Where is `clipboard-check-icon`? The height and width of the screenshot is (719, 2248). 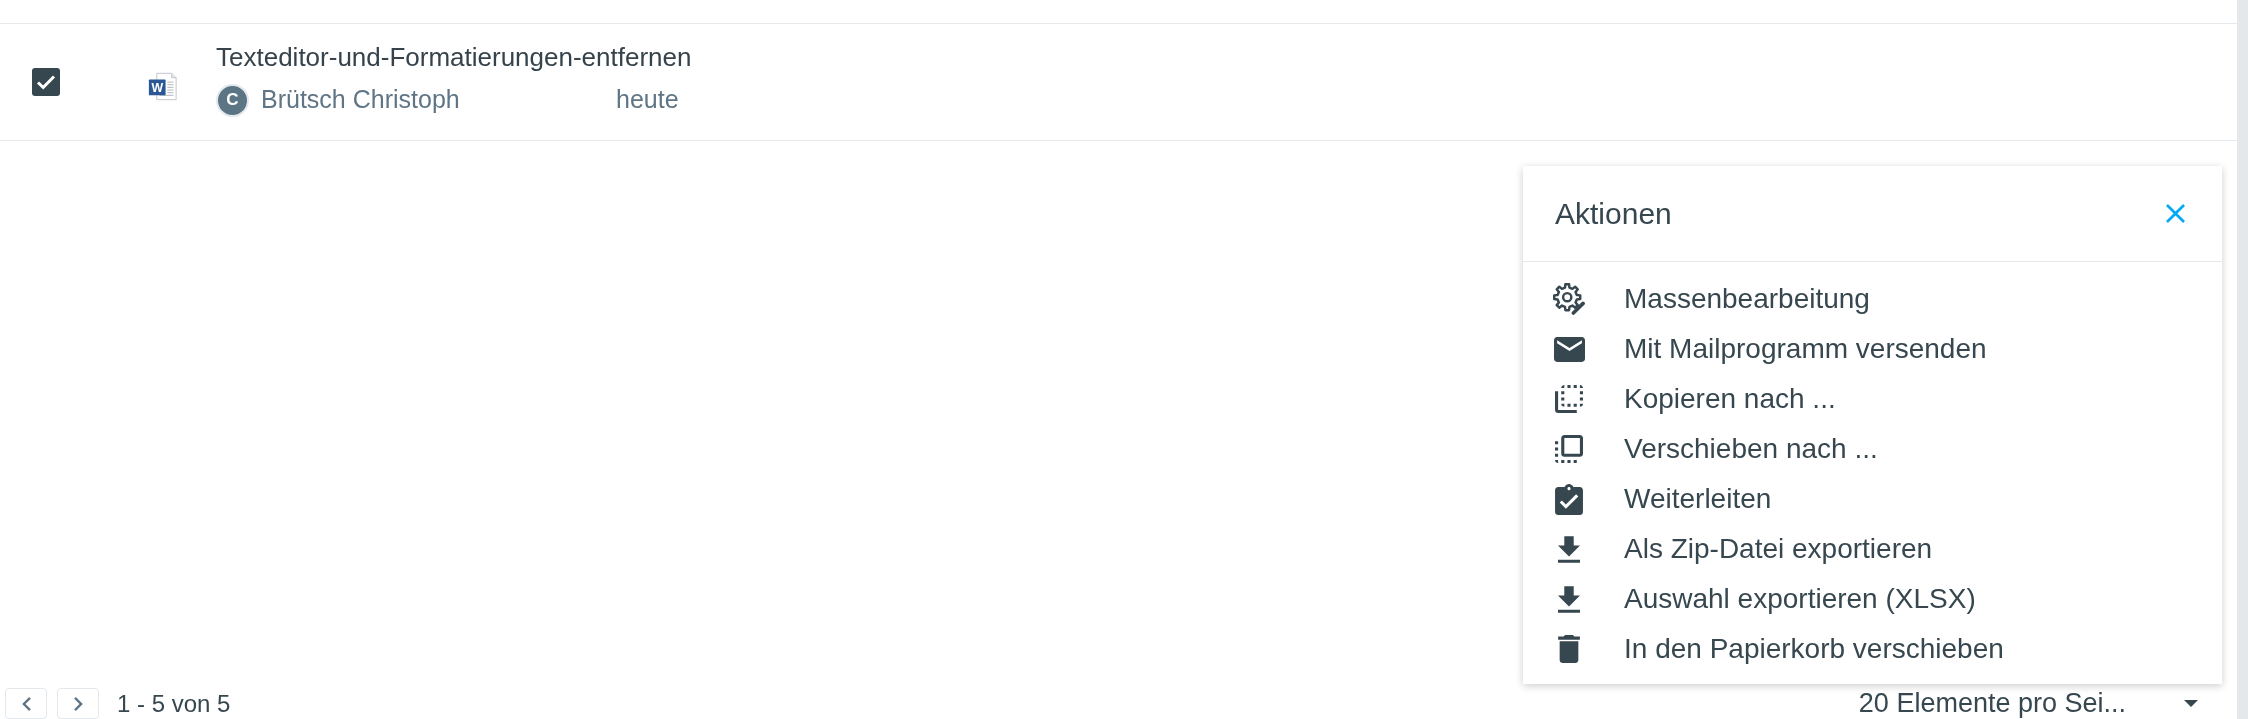
clipboard-check-icon is located at coordinates (1569, 499).